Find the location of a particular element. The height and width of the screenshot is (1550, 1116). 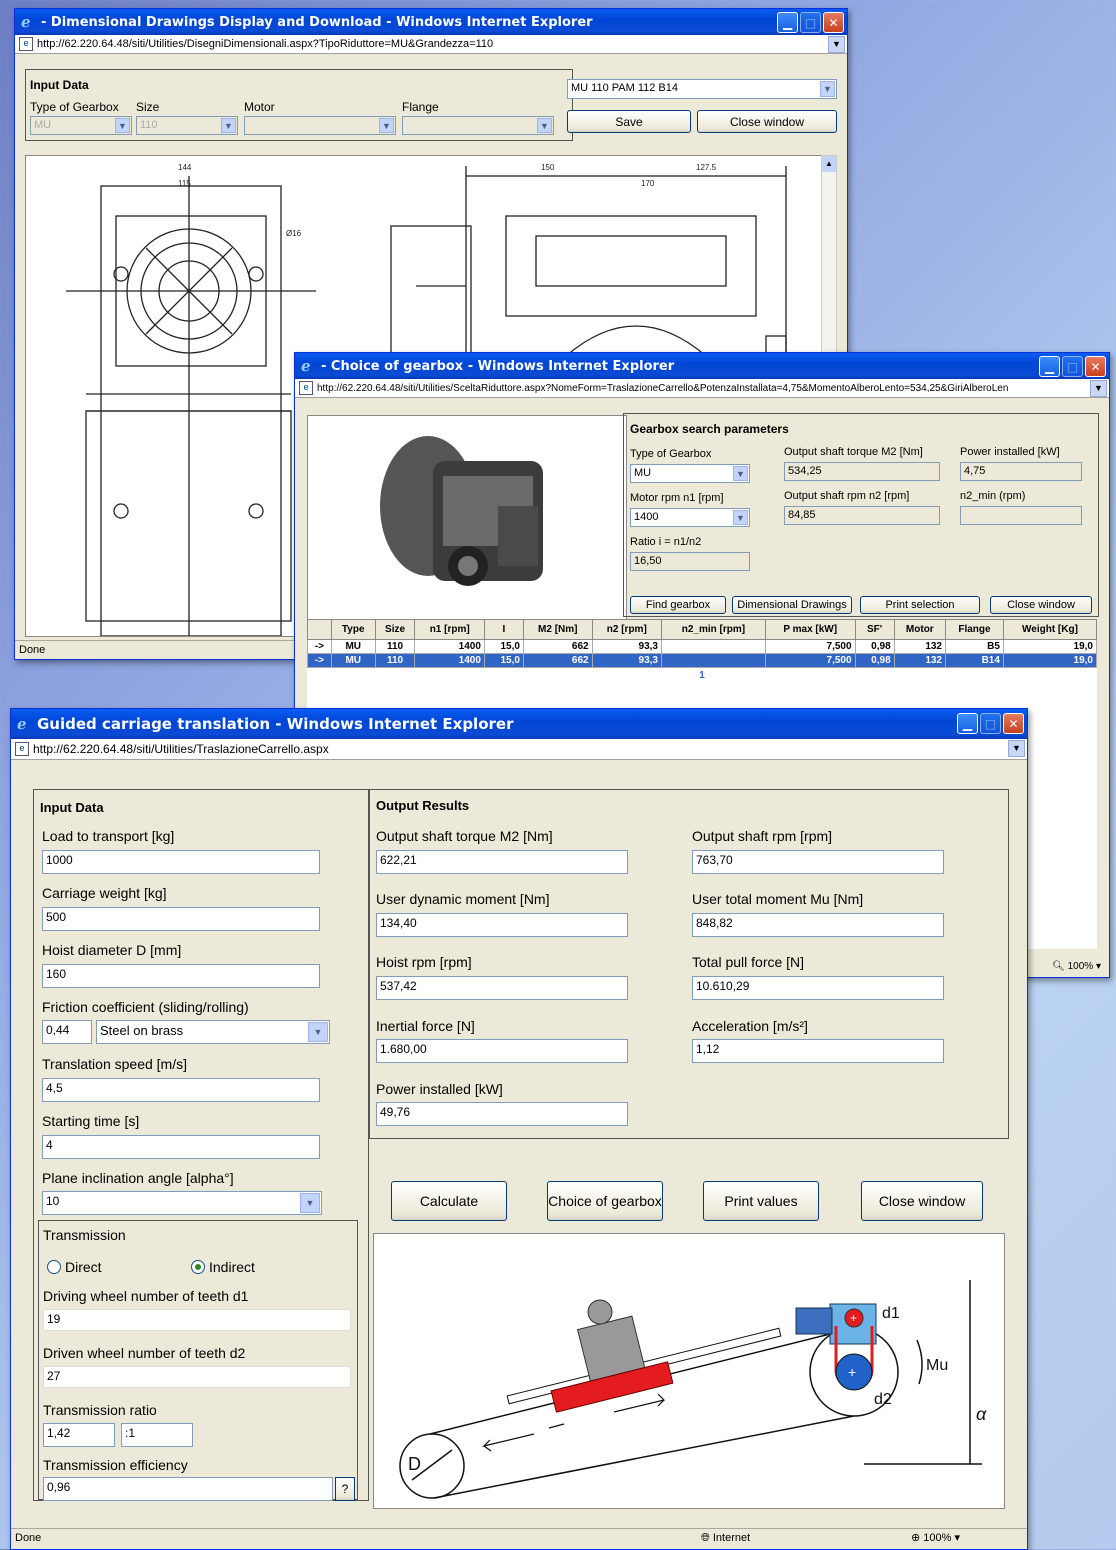

hoist-rpm-output: 537,42 is located at coordinates (502, 988).